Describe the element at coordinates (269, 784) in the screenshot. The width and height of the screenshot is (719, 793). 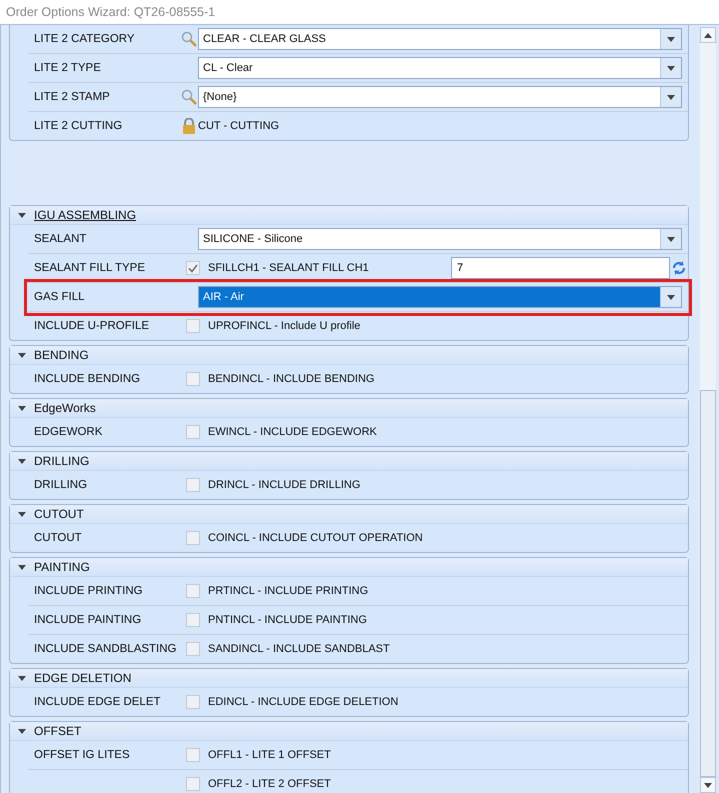
I see `option-text: OFFL2 - LITE 2 OFFSET` at that location.